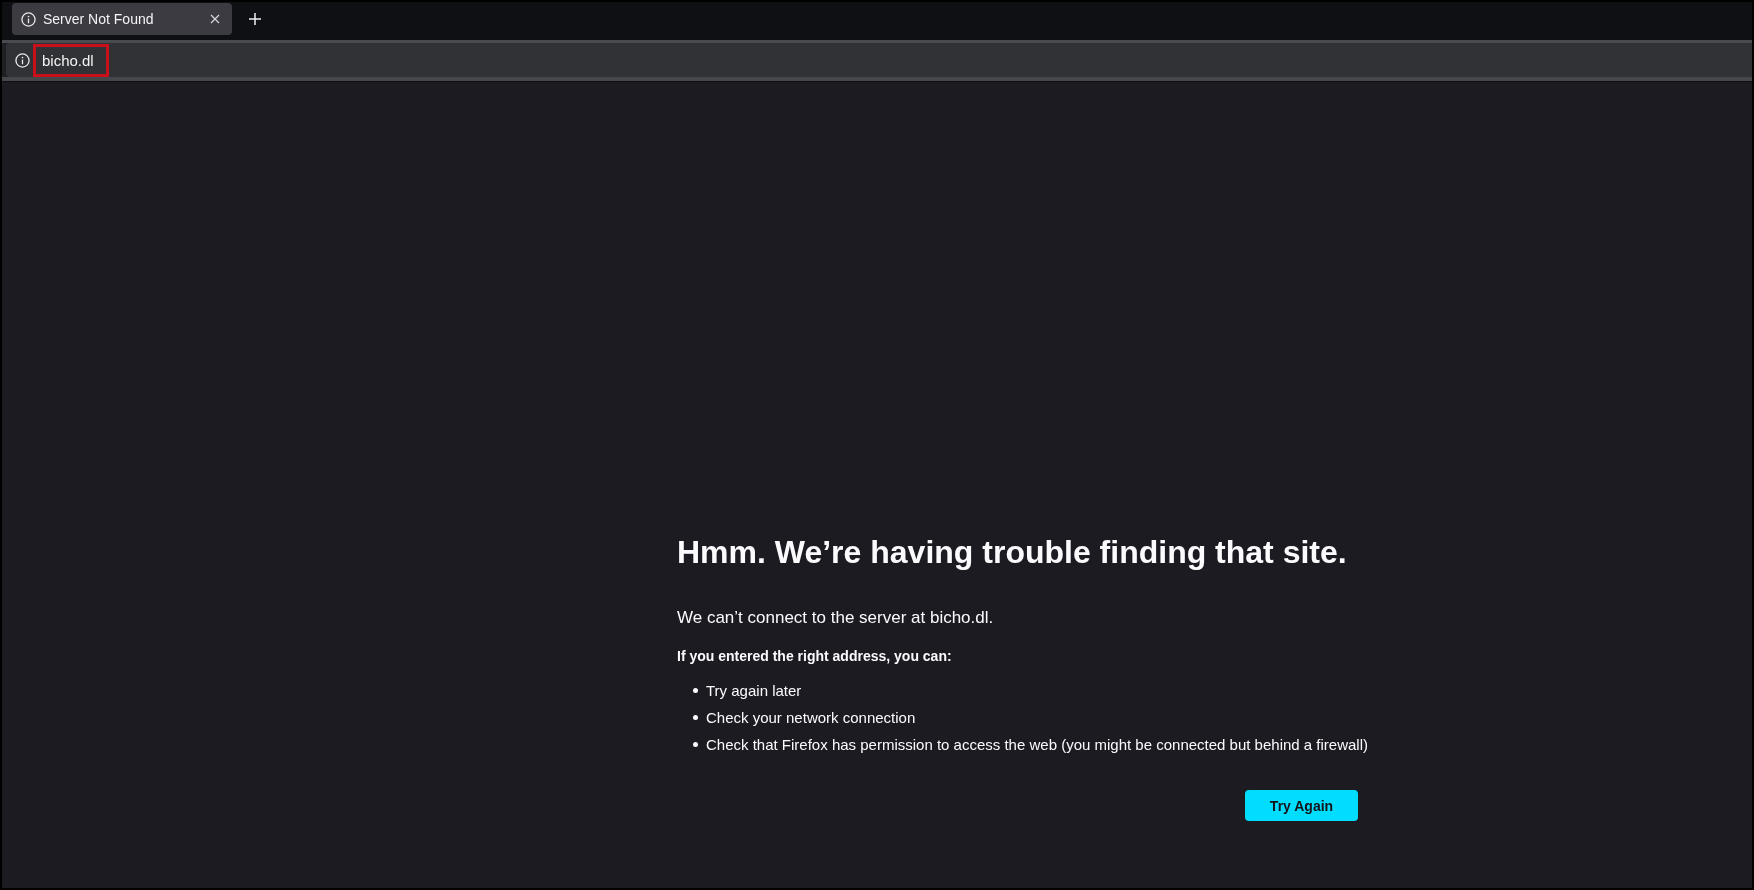  What do you see at coordinates (1037, 745) in the screenshot?
I see `suggestion-text: Check that Firefox has permission to access the web (you might be connected but behind a firewall)` at bounding box center [1037, 745].